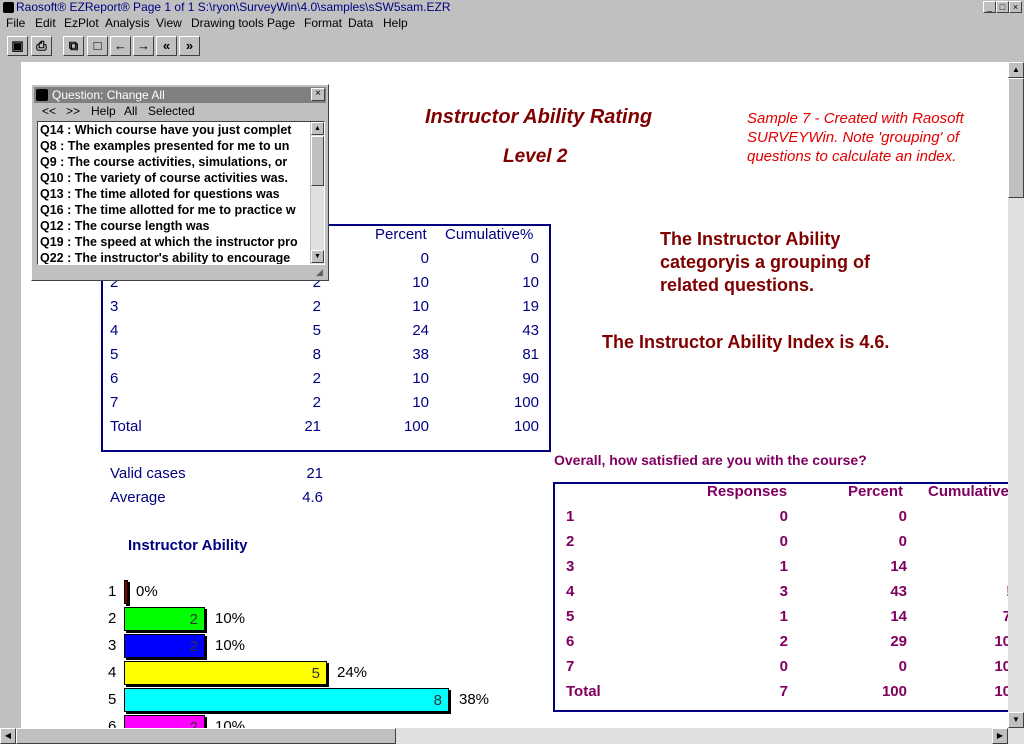  I want to click on menu-view: View, so click(169, 23).